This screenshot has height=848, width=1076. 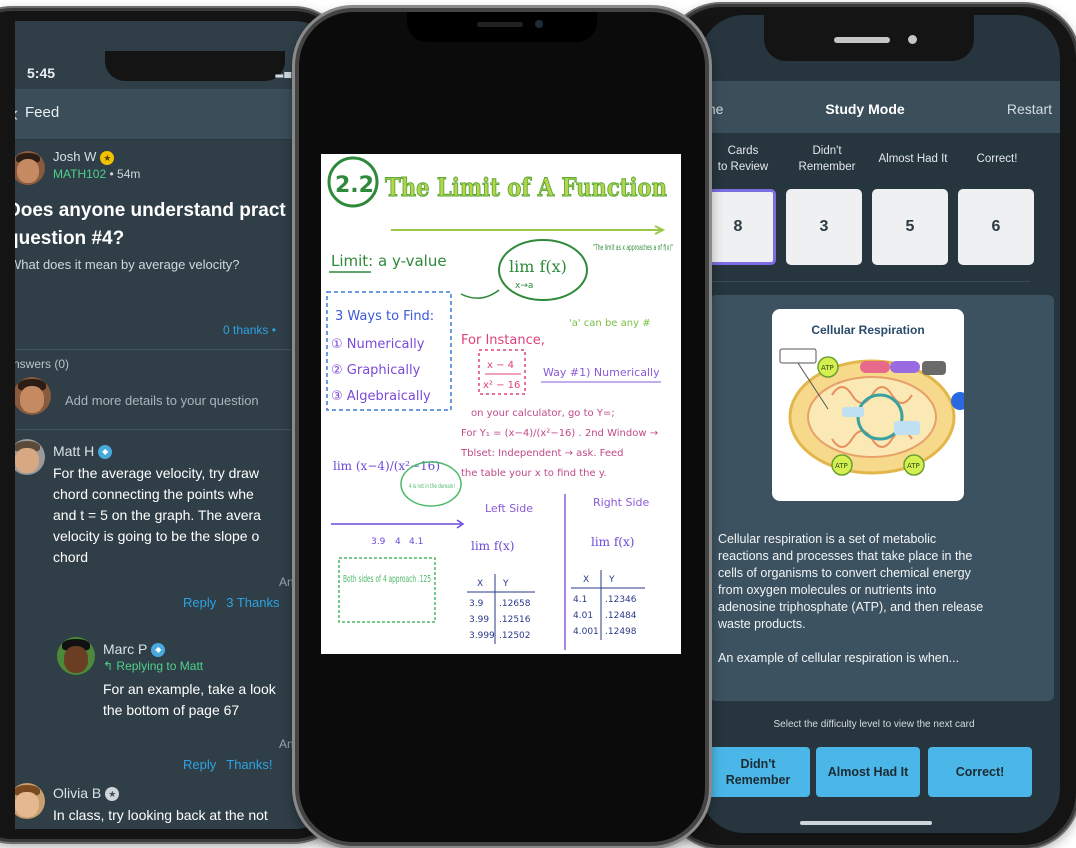 What do you see at coordinates (865, 109) in the screenshot?
I see `study-mode-title: Study Mode` at bounding box center [865, 109].